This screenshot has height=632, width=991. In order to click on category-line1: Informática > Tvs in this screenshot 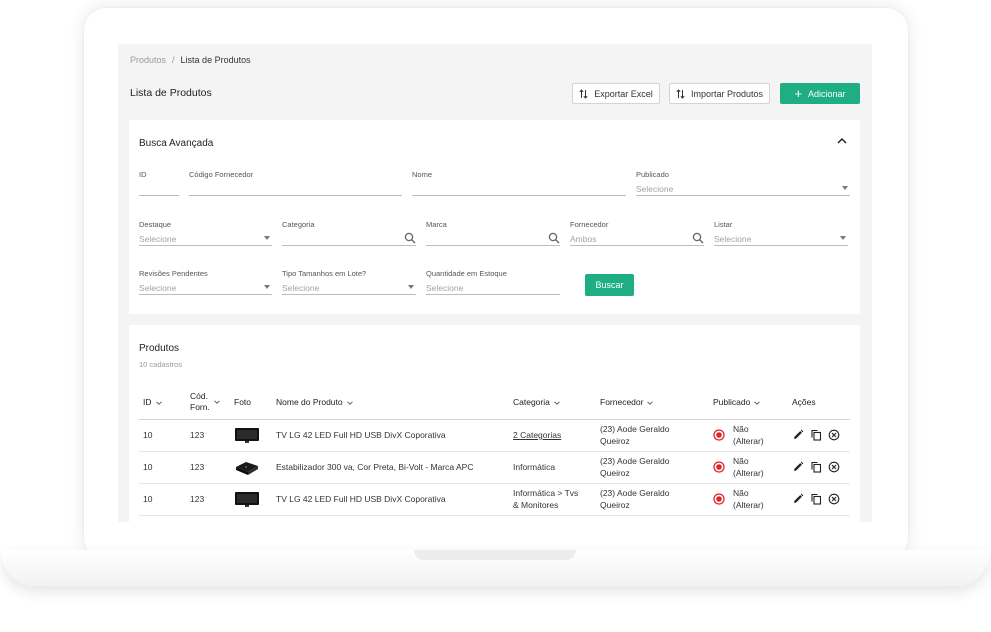, I will do `click(546, 493)`.